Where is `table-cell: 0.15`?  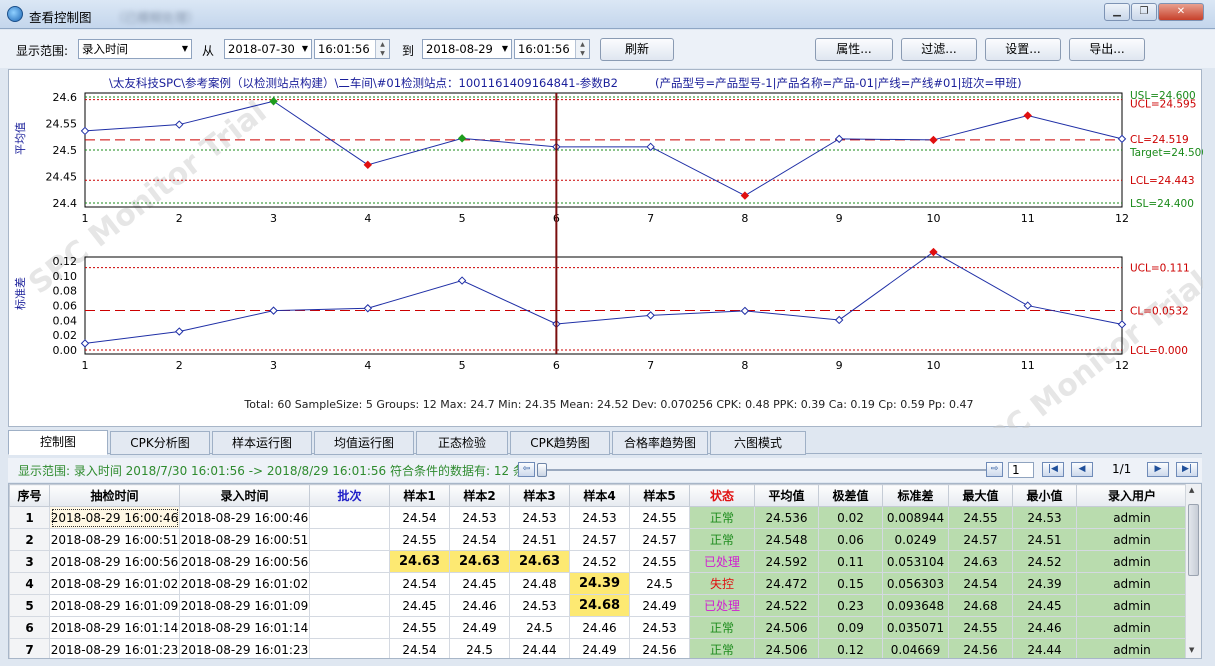
table-cell: 0.15 is located at coordinates (850, 583).